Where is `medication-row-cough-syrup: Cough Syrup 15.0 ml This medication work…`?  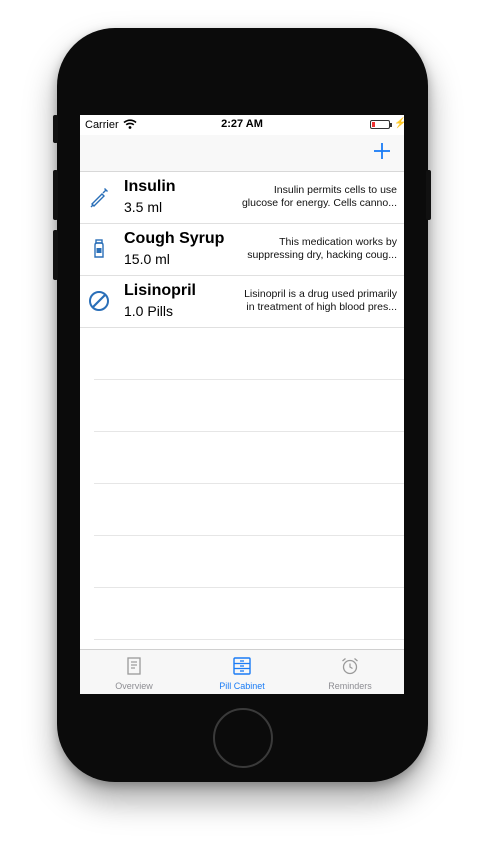 medication-row-cough-syrup: Cough Syrup 15.0 ml This medication work… is located at coordinates (242, 250).